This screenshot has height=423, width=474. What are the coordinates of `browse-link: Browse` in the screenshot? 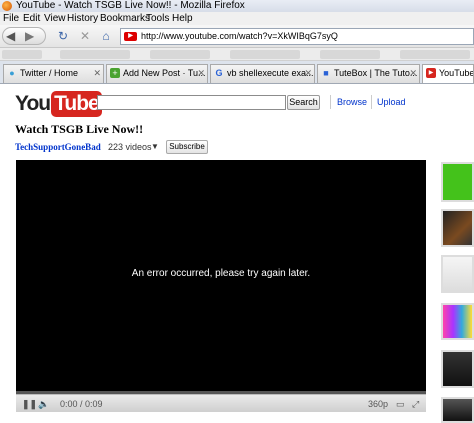 It's located at (352, 102).